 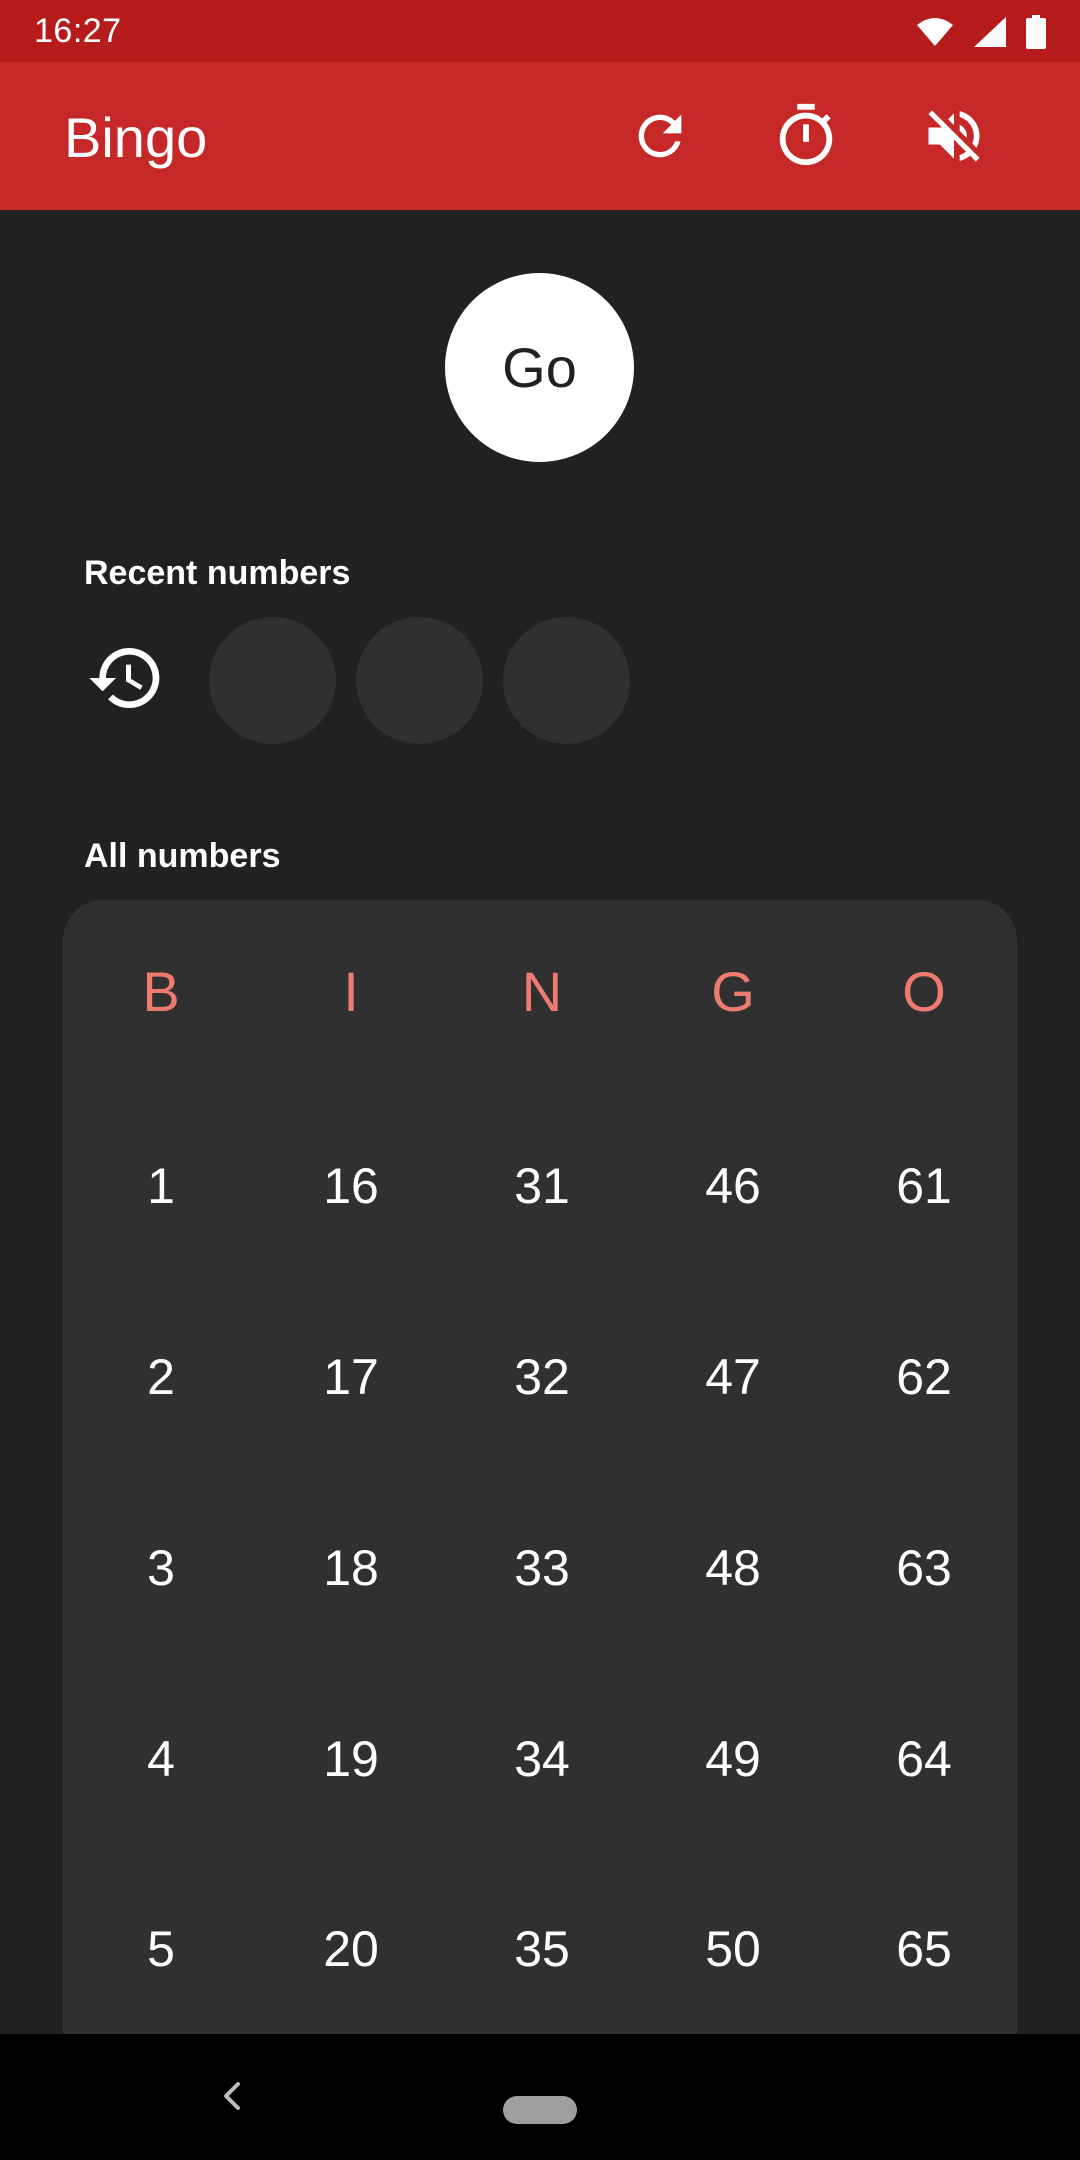 I want to click on battery-icon, so click(x=1036, y=32).